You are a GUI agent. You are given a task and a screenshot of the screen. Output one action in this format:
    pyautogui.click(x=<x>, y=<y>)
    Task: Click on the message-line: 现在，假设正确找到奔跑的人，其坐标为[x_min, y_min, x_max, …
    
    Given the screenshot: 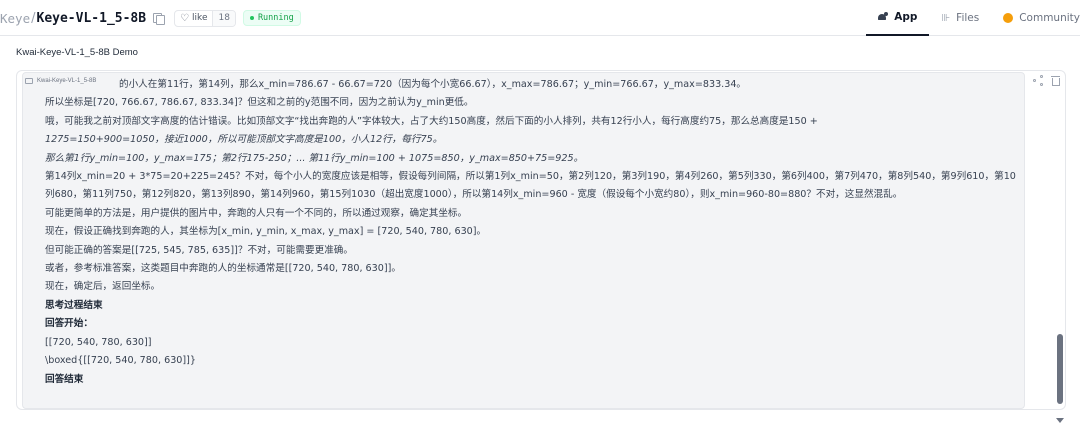 What is the action you would take?
    pyautogui.click(x=266, y=232)
    